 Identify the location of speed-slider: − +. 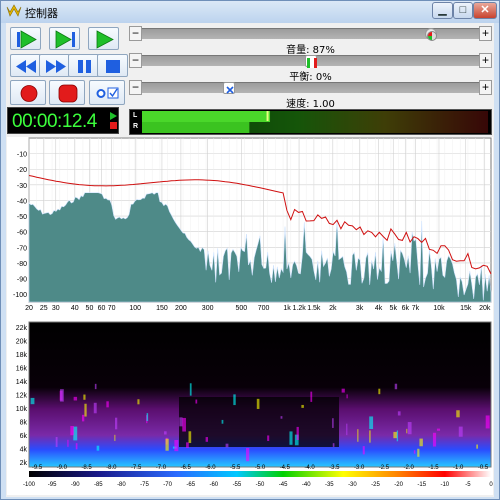
(310, 87).